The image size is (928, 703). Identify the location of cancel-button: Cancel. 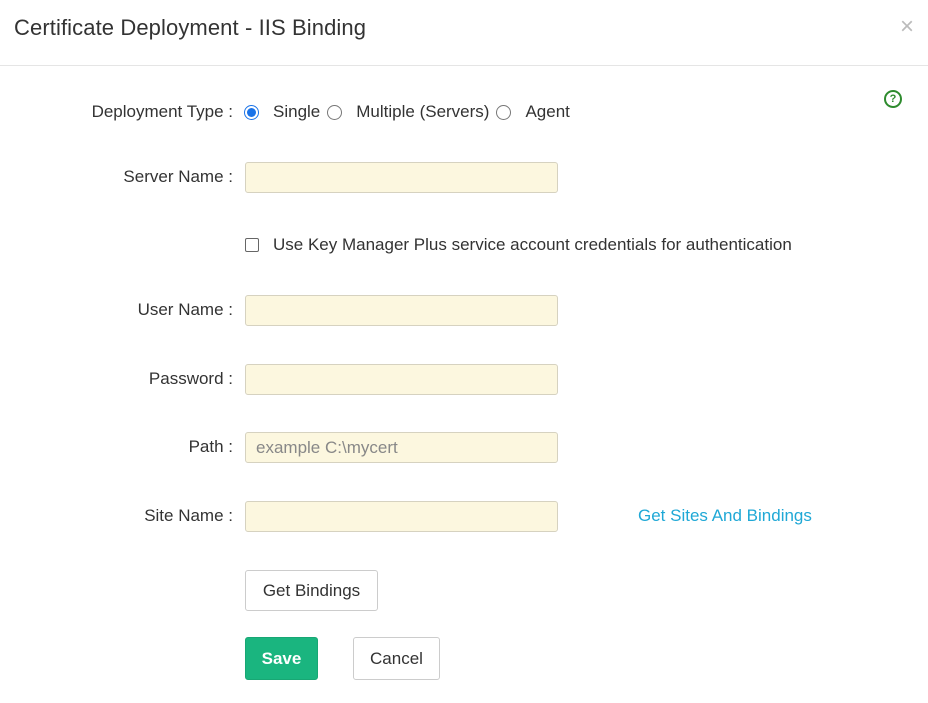
(396, 658).